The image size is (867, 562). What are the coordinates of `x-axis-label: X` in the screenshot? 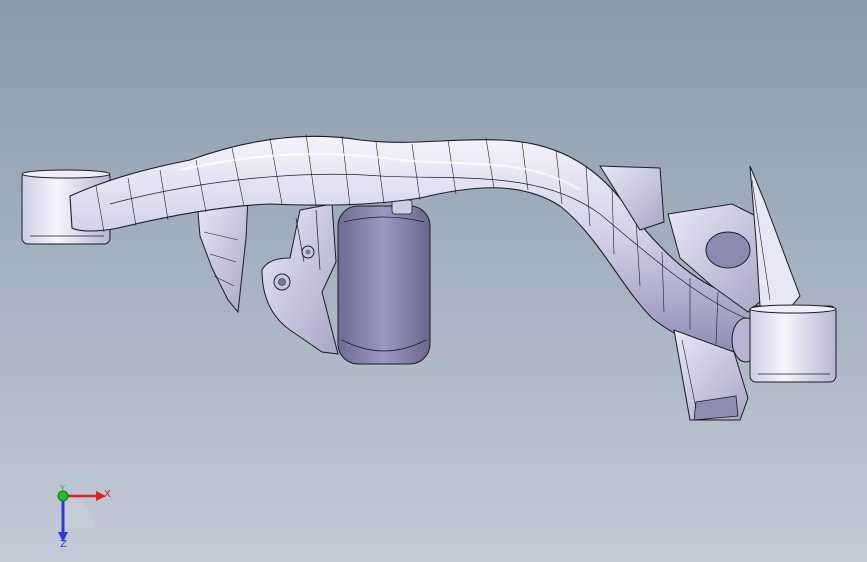 It's located at (107, 494).